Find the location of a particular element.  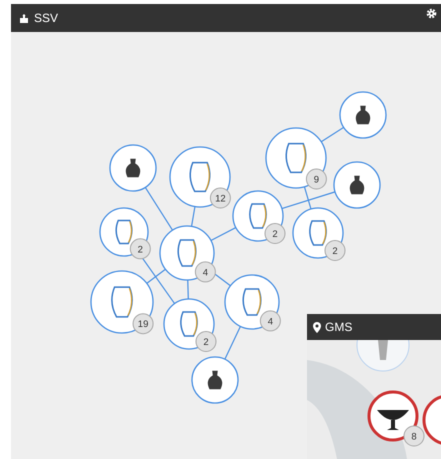

map-panel-title: GMS is located at coordinates (338, 327).